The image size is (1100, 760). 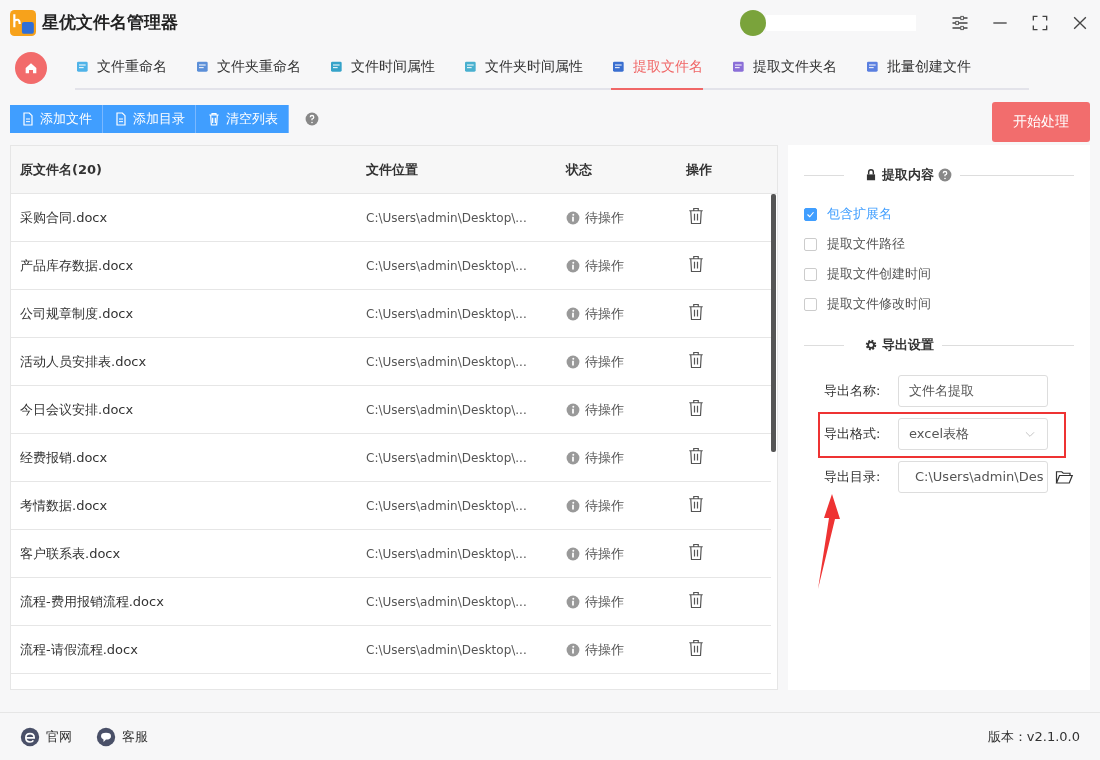 I want to click on tab: 提取文件夹名, so click(x=784, y=67).